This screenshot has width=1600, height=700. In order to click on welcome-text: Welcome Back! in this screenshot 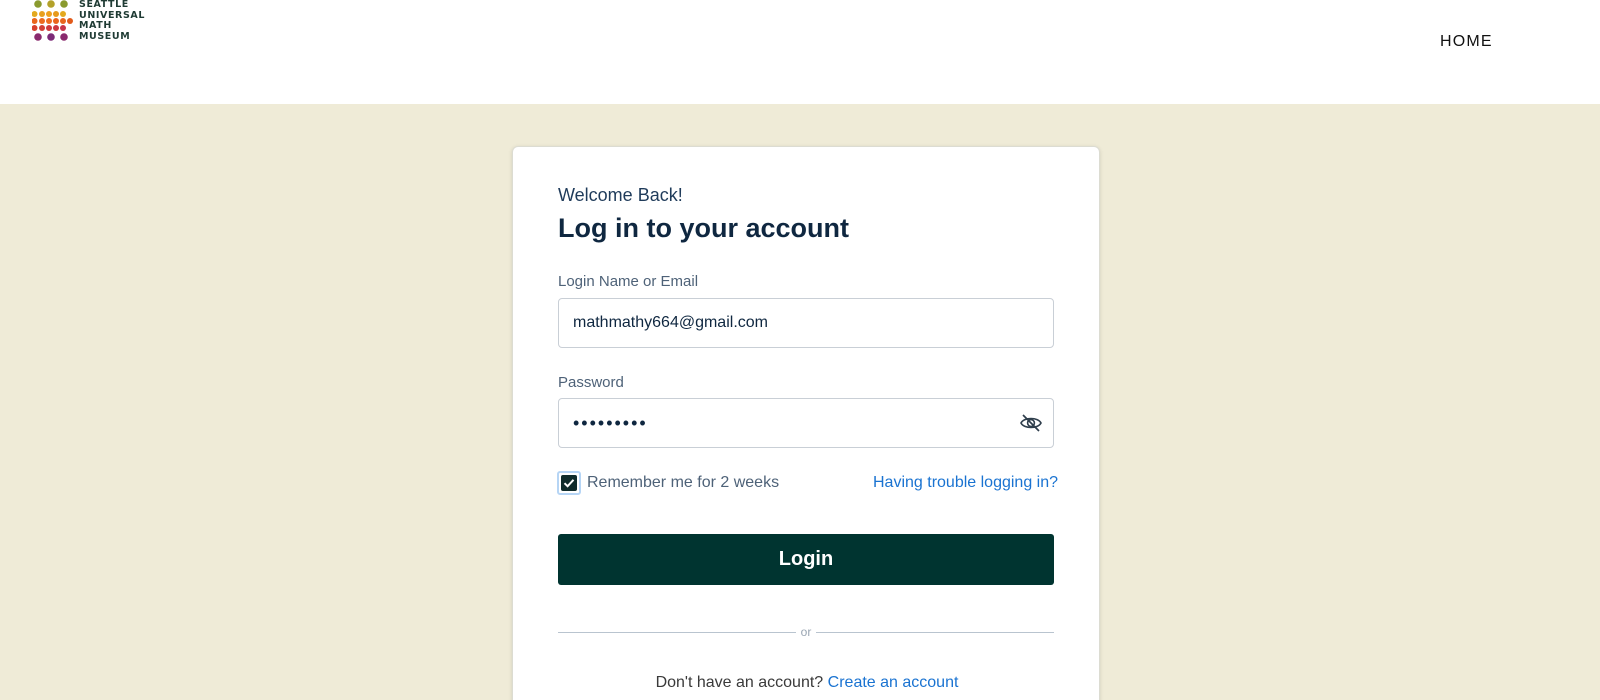, I will do `click(620, 195)`.